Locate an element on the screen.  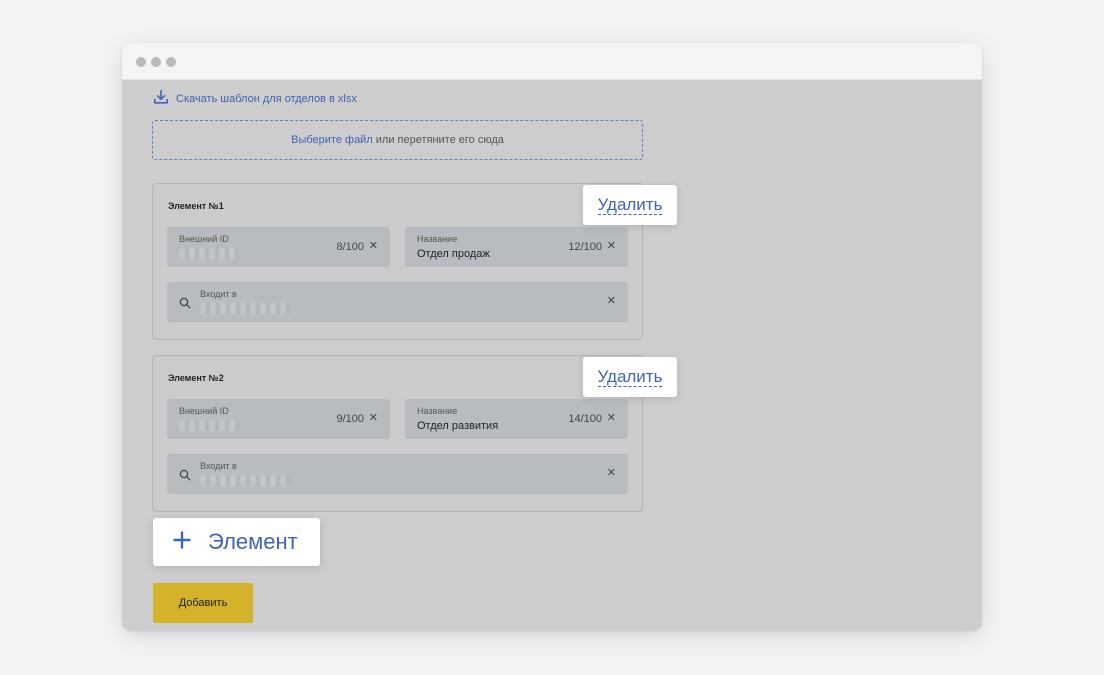
download-icon is located at coordinates (161, 99).